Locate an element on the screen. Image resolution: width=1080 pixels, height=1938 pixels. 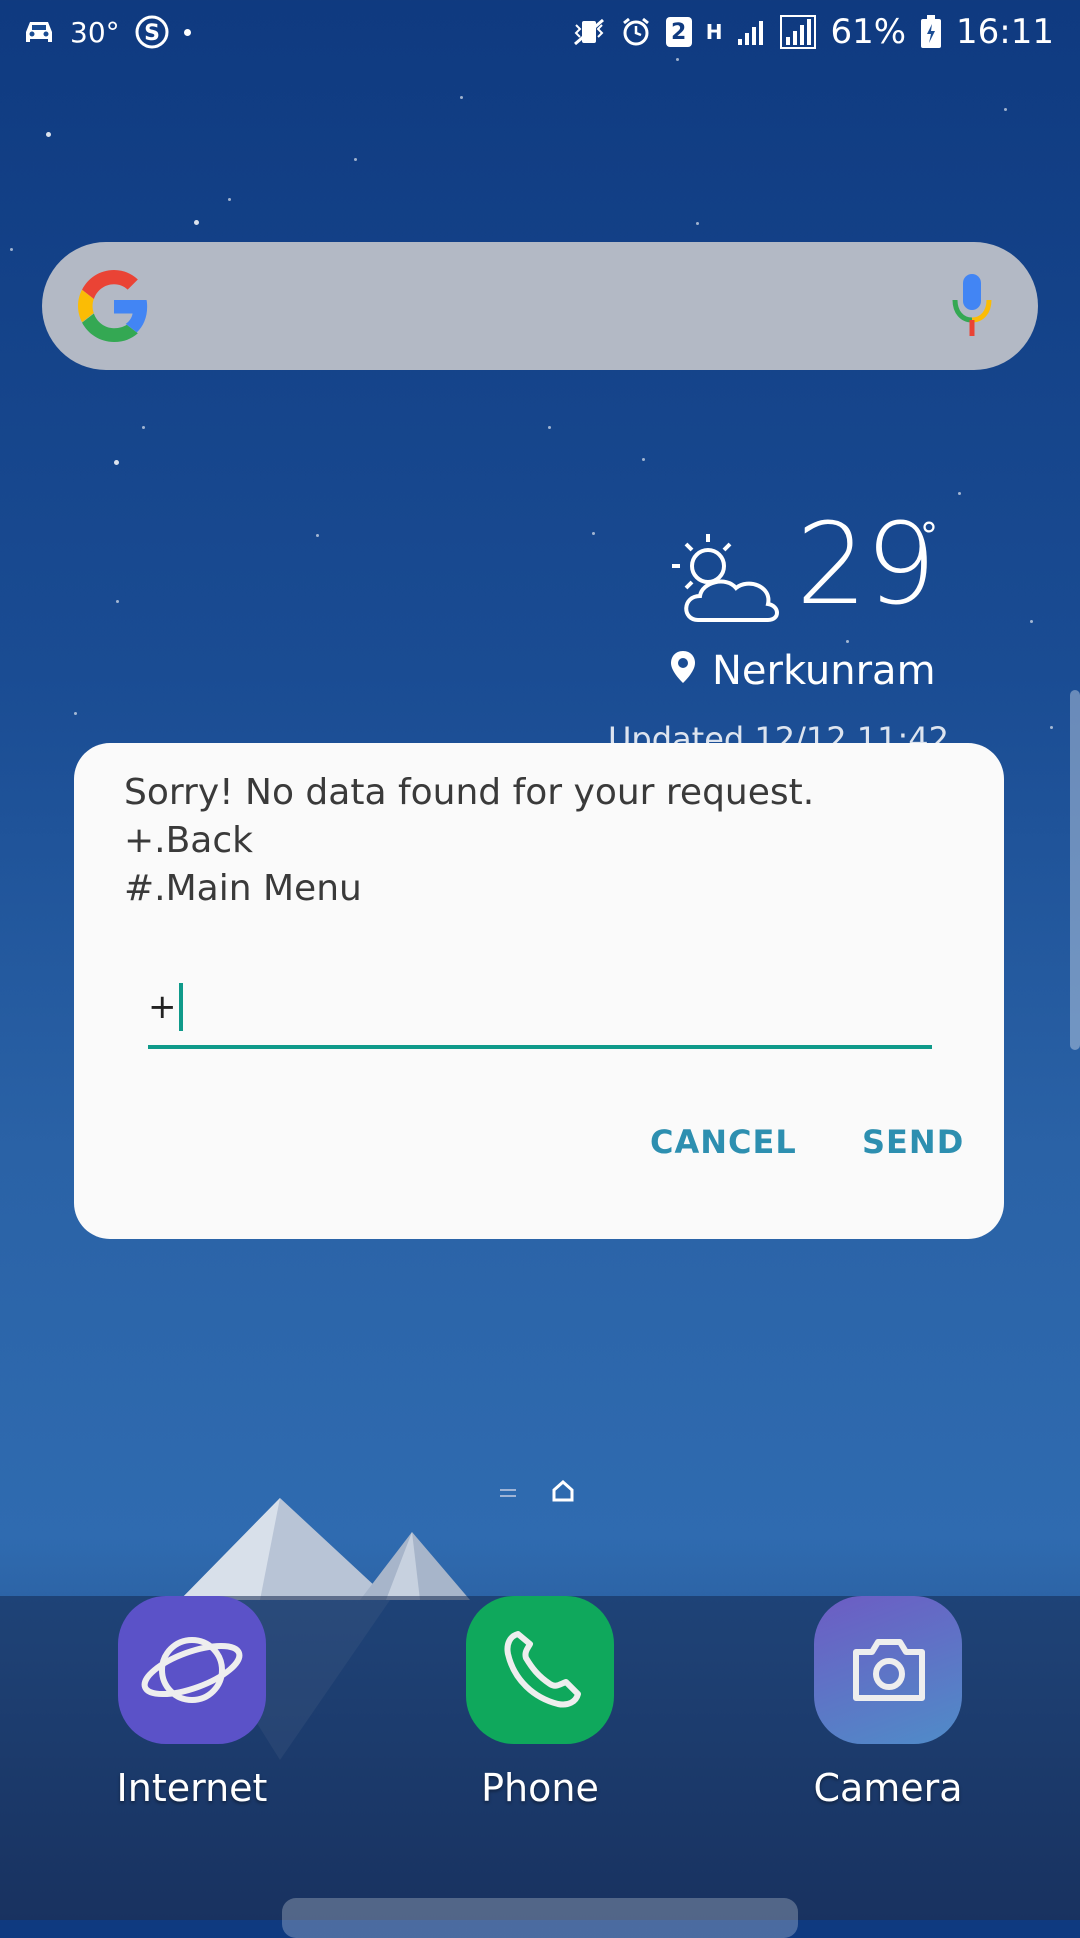
app-label: Camera is located at coordinates (888, 1788).